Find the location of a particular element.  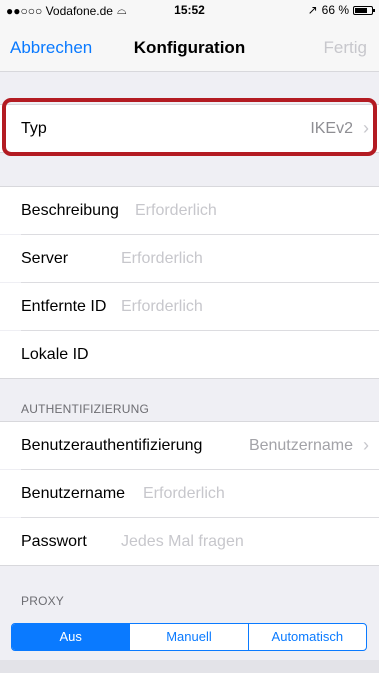

description-label: Beschreibung is located at coordinates (70, 210).